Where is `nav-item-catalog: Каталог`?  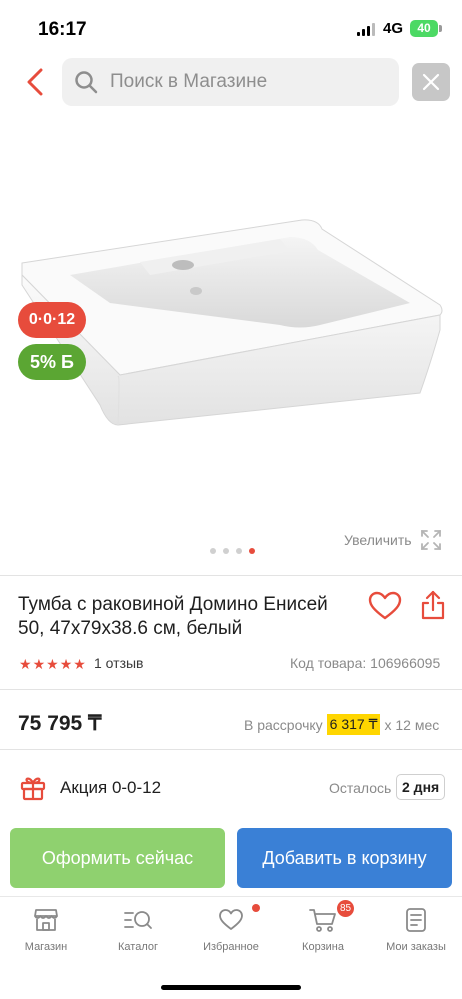
nav-item-catalog: Каталог is located at coordinates (138, 930).